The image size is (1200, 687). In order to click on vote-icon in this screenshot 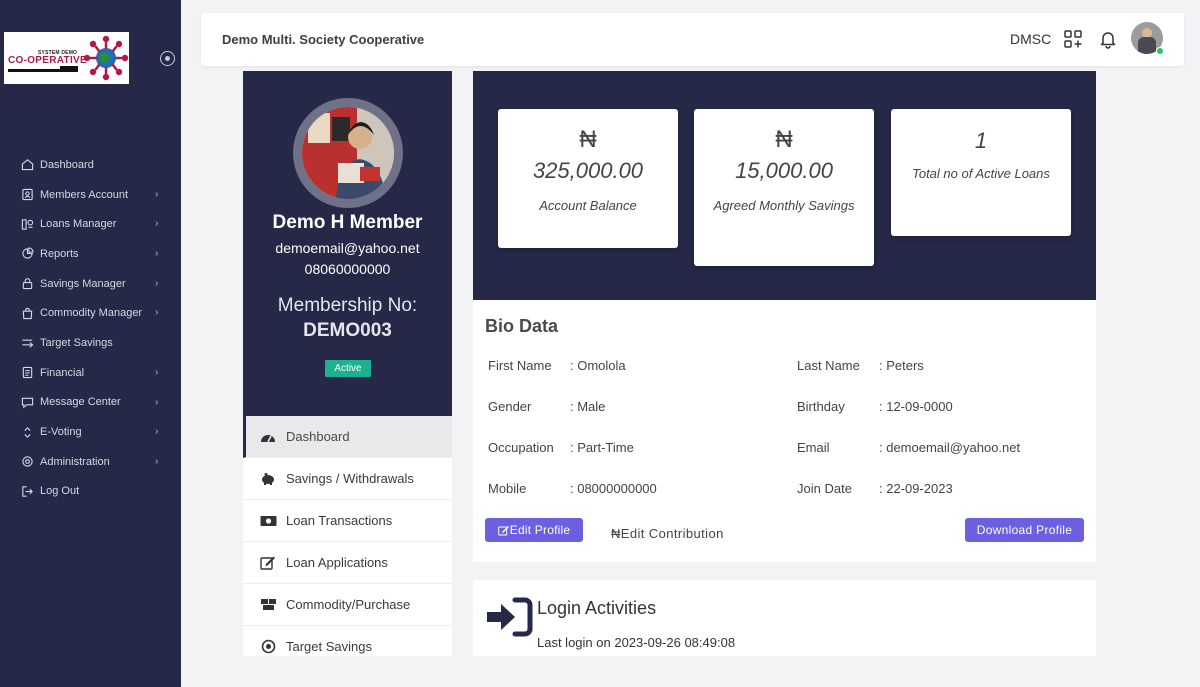, I will do `click(27, 432)`.